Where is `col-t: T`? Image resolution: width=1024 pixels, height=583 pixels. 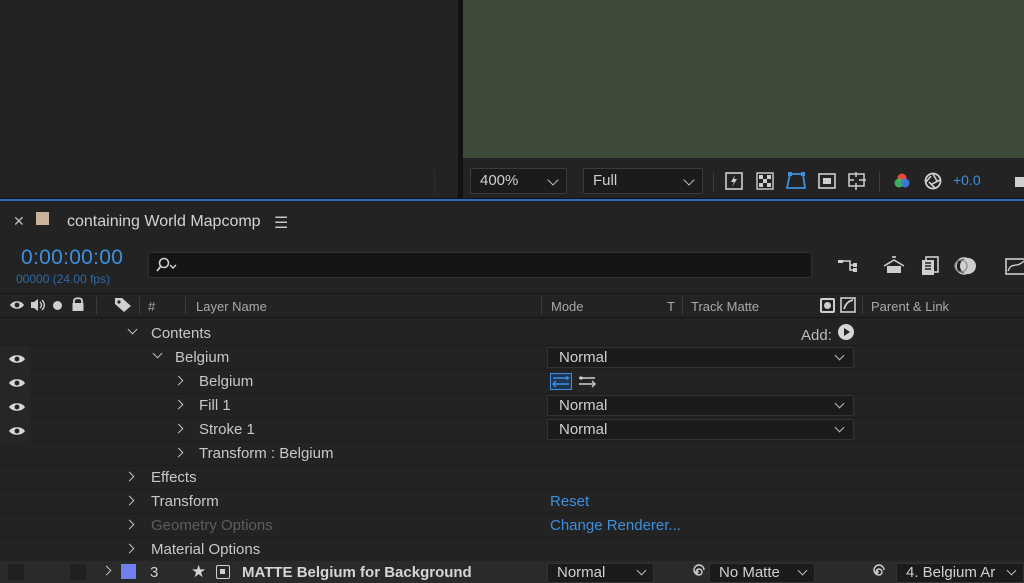
col-t: T is located at coordinates (671, 306).